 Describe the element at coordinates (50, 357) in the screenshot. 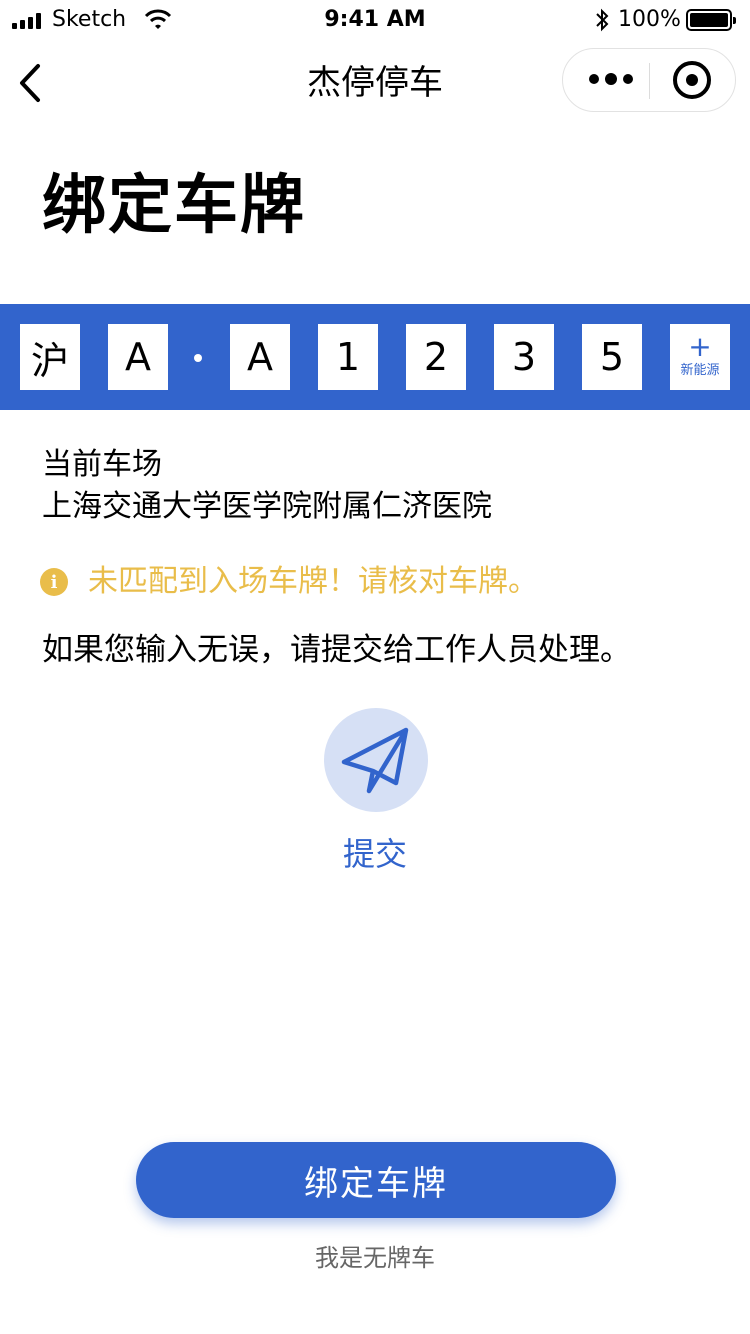

I see `plate-province-cell: 沪` at that location.